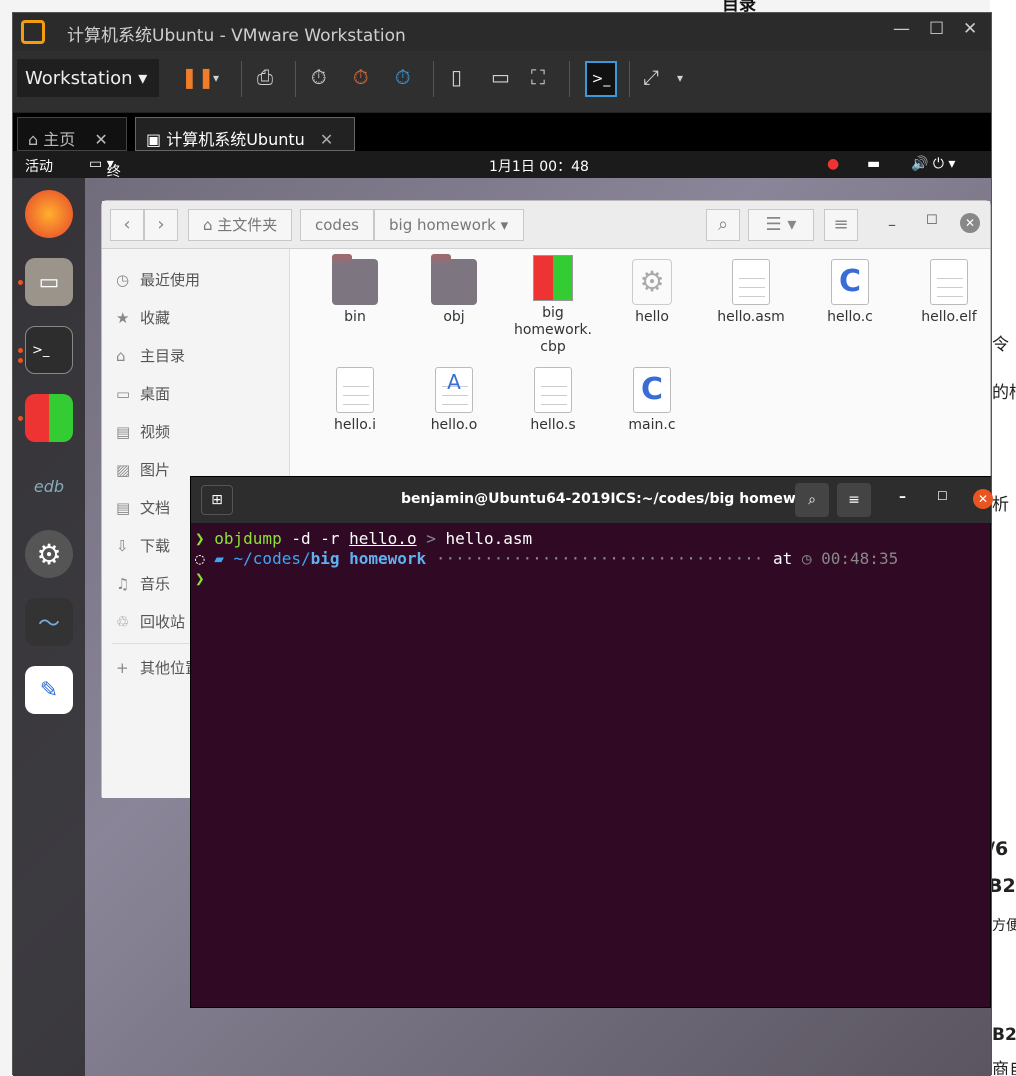 The width and height of the screenshot is (1016, 1076). I want to click on thumbnail-view-icon: ▭, so click(500, 77).